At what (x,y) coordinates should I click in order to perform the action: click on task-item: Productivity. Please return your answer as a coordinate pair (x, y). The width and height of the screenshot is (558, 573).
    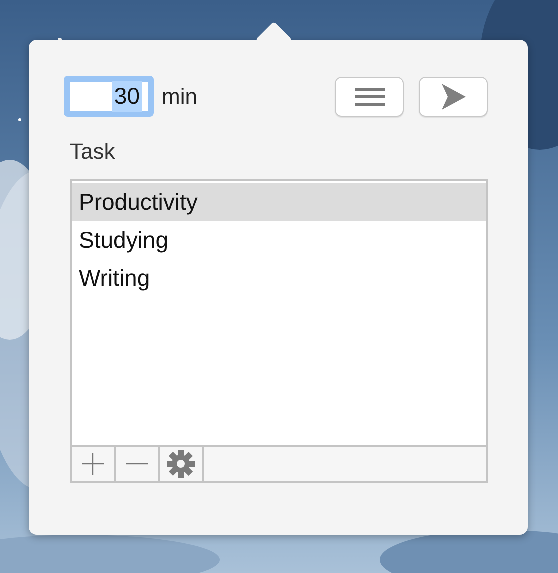
    Looking at the image, I should click on (279, 202).